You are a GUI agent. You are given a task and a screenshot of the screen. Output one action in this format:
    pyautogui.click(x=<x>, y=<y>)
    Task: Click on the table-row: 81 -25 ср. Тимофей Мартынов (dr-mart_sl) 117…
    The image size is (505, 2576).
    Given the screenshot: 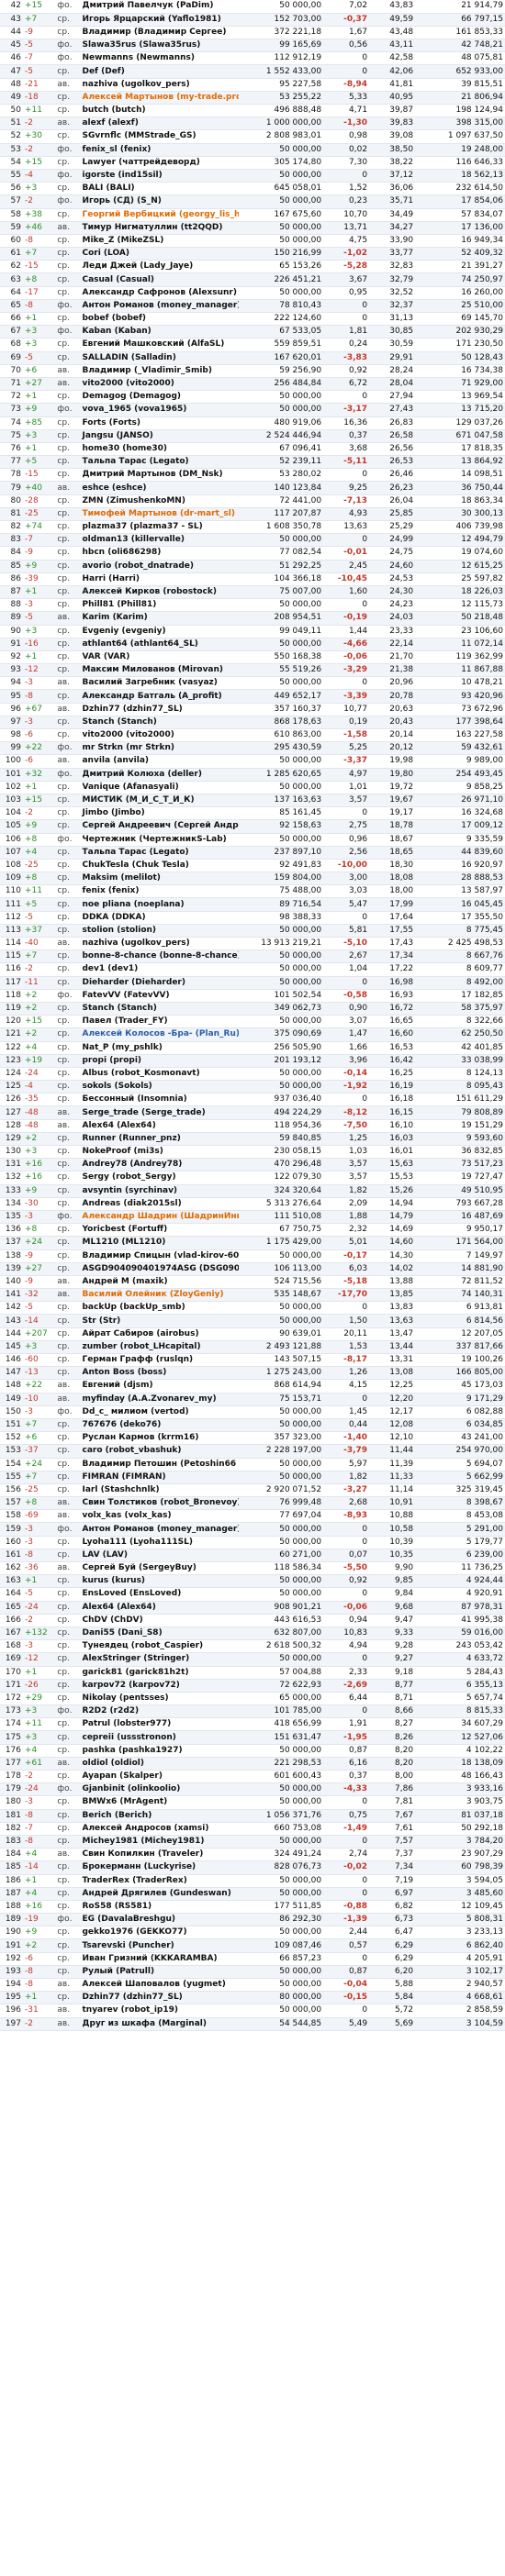 What is the action you would take?
    pyautogui.click(x=252, y=514)
    